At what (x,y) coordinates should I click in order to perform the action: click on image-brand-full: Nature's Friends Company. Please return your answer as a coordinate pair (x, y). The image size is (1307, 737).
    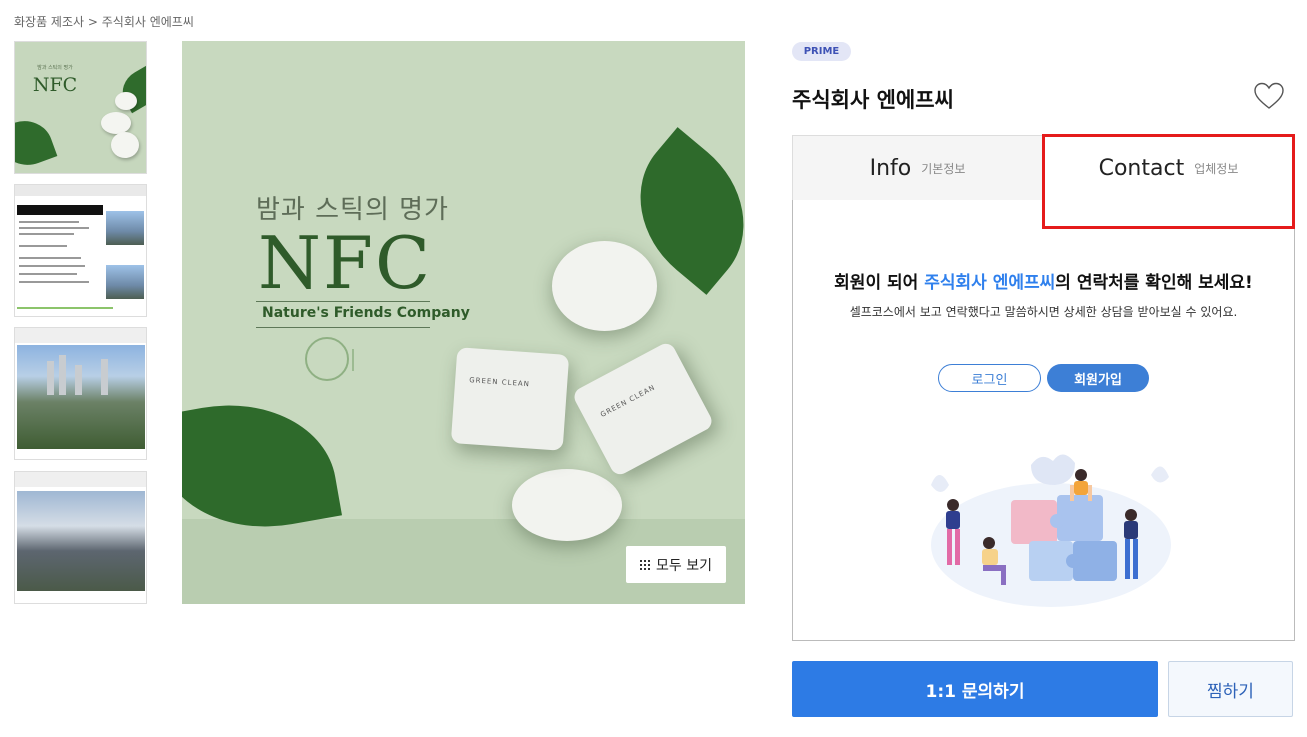
    Looking at the image, I should click on (366, 313).